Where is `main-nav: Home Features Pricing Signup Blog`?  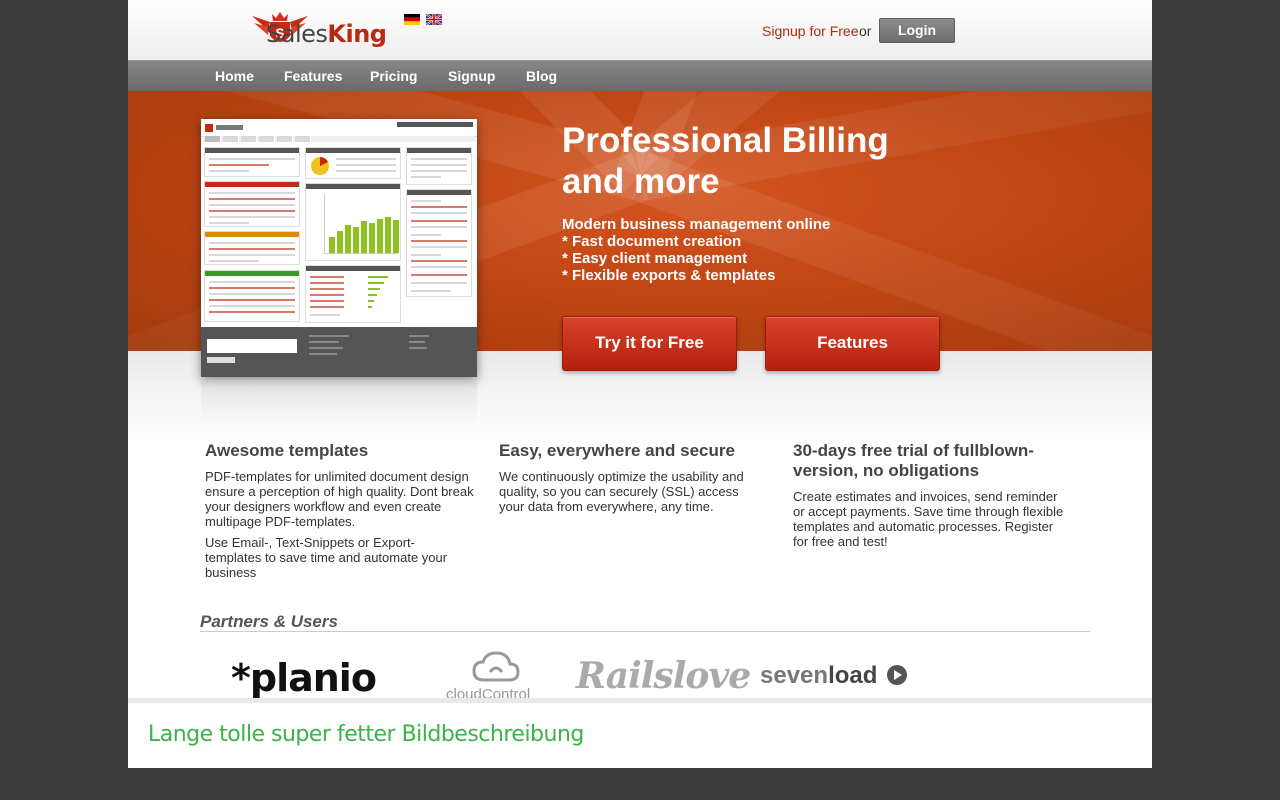
main-nav: Home Features Pricing Signup Blog is located at coordinates (640, 75).